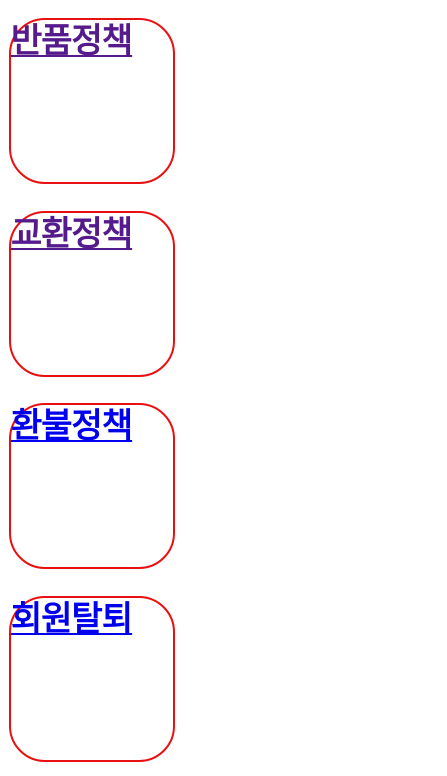 The height and width of the screenshot is (776, 447). I want to click on return-policy-link: 반품정책, so click(72, 41).